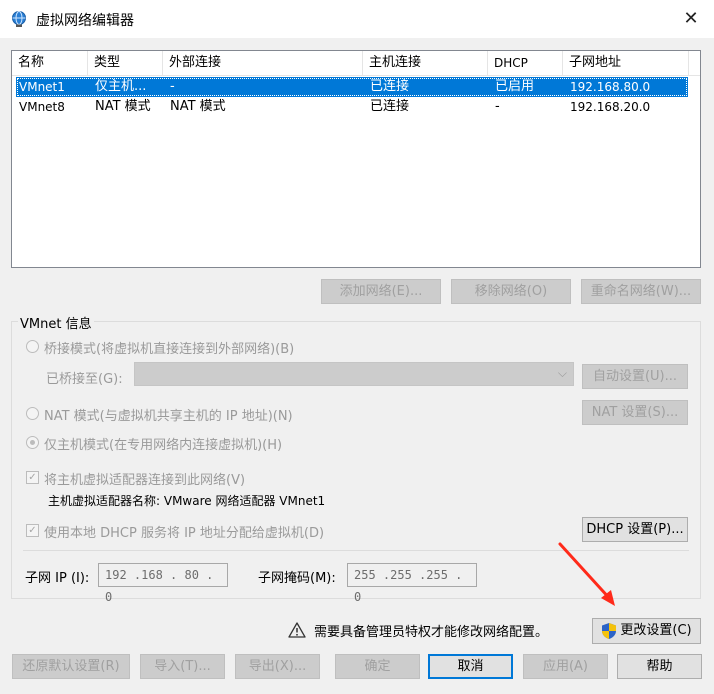 The image size is (714, 694). Describe the element at coordinates (511, 291) in the screenshot. I see `remove-network-button: 移除网络(O)` at that location.